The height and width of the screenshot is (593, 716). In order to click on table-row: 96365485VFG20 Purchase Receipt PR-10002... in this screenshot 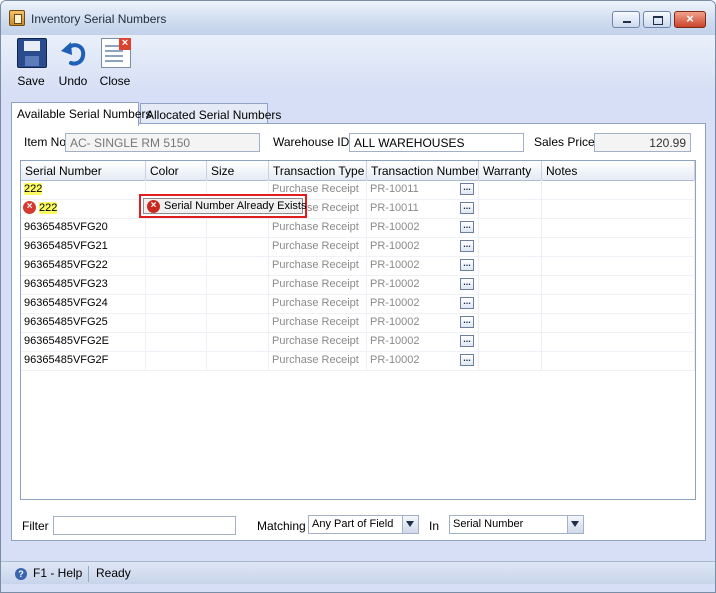, I will do `click(358, 228)`.